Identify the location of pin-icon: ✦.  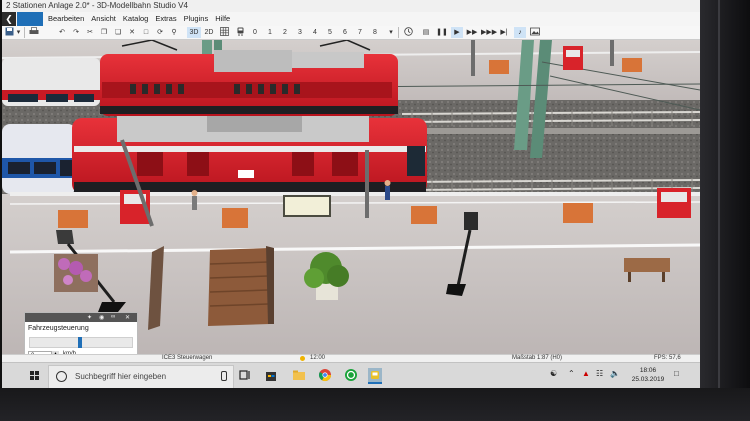
(89, 317).